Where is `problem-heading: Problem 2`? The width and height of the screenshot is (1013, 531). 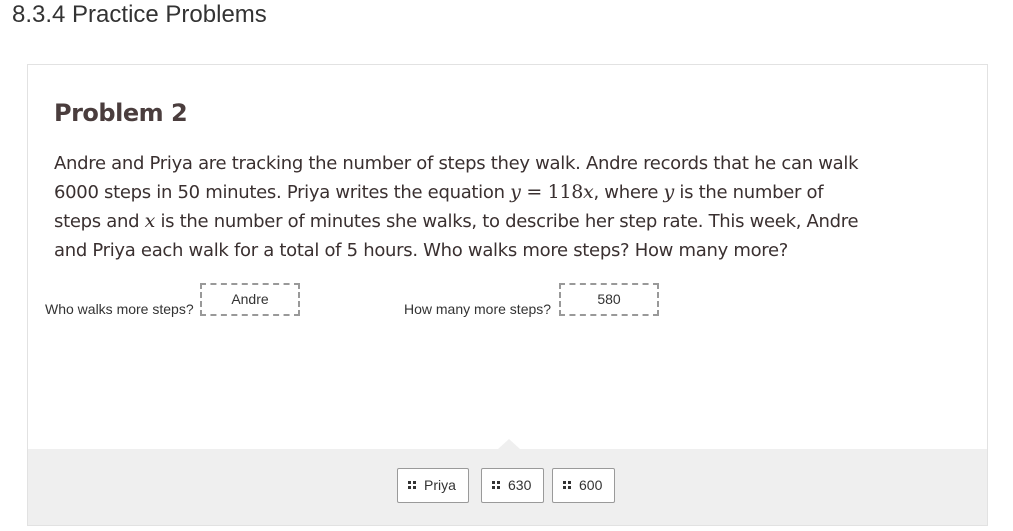 problem-heading: Problem 2 is located at coordinates (121, 113).